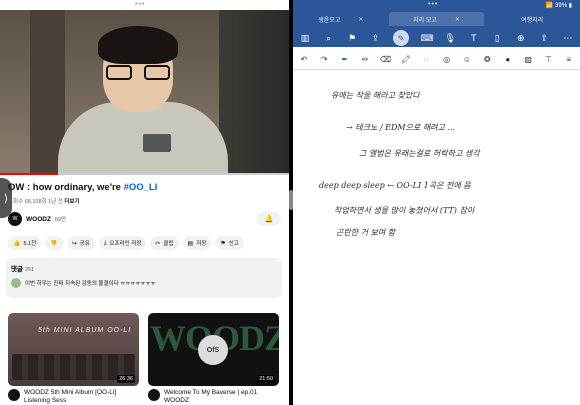 This screenshot has height=405, width=580. What do you see at coordinates (83, 187) in the screenshot?
I see `video-title: OW : how ordinary, we're #OO_LI` at bounding box center [83, 187].